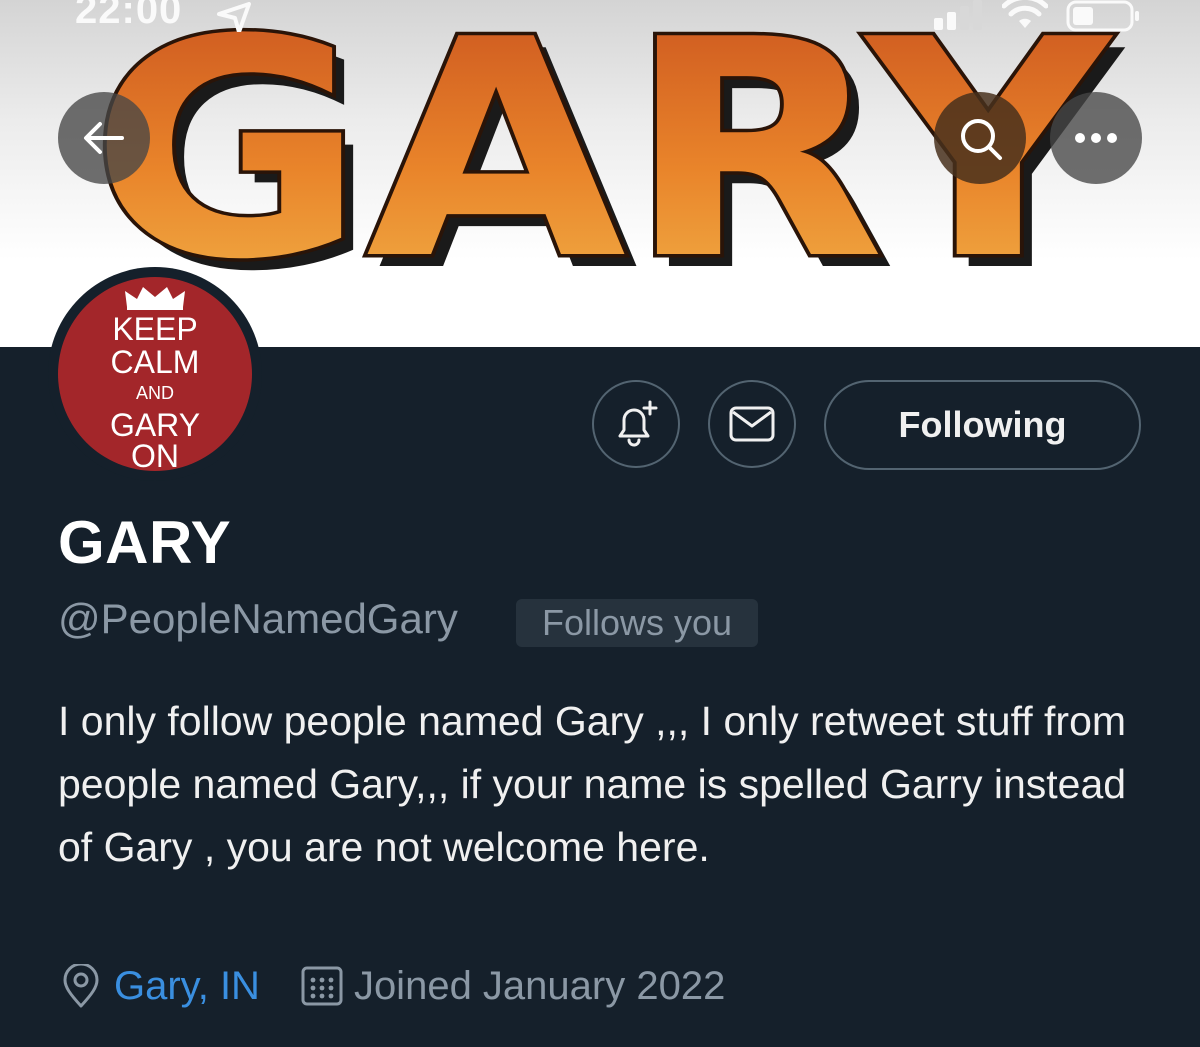 The height and width of the screenshot is (1047, 1200). Describe the element at coordinates (1102, 16) in the screenshot. I see `battery-icon` at that location.